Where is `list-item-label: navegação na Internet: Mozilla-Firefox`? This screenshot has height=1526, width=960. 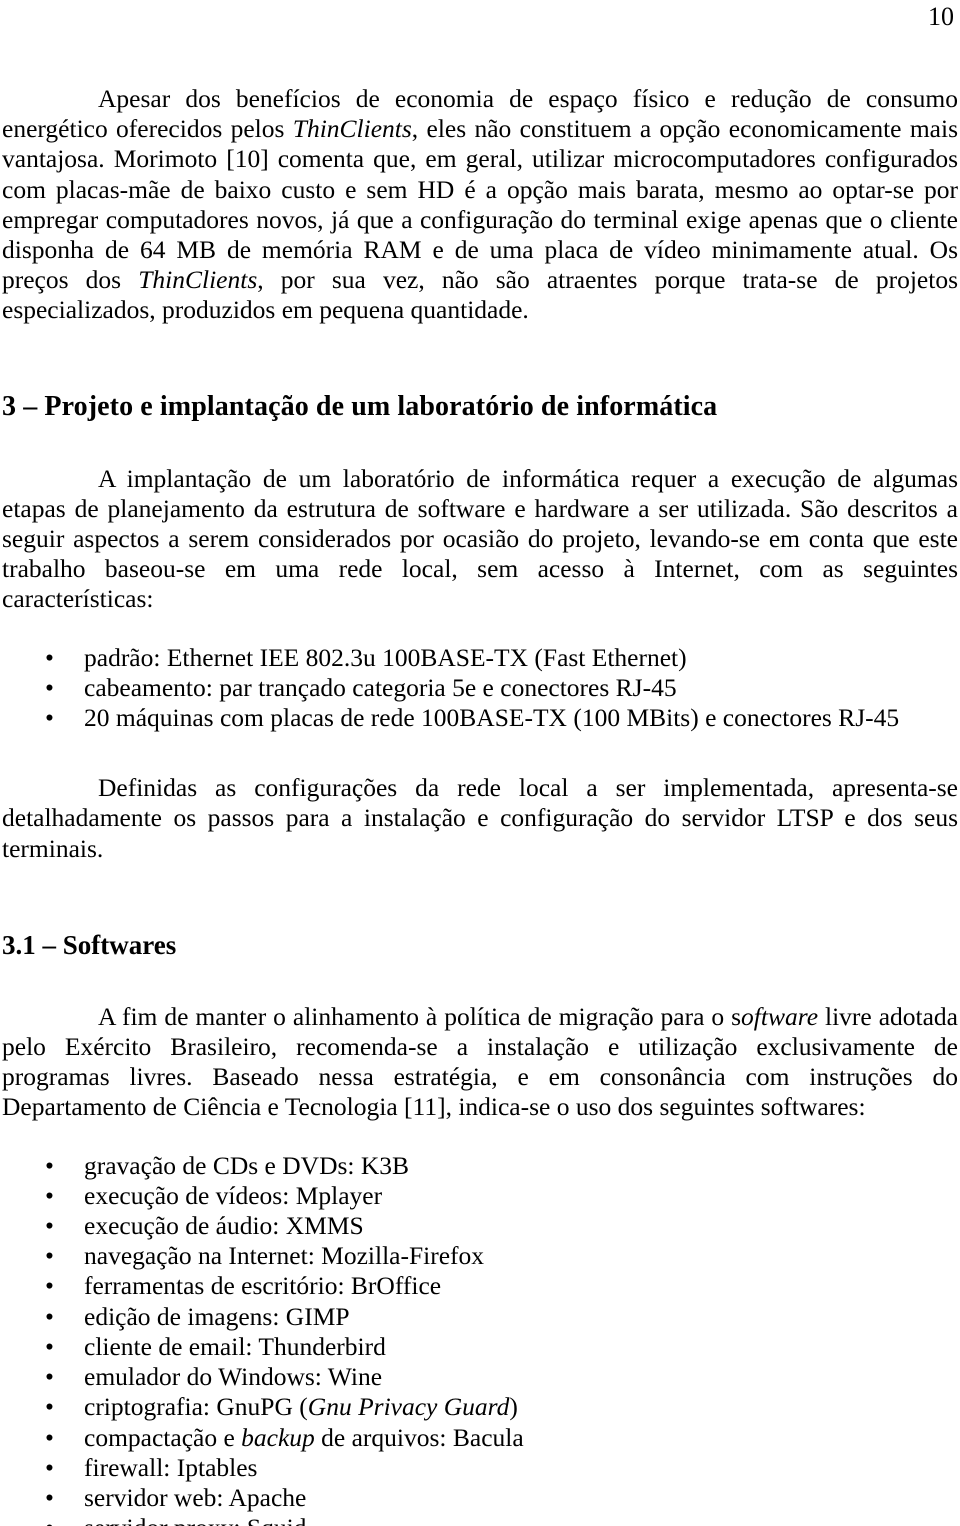
list-item-label: navegação na Internet: Mozilla-Firefox is located at coordinates (284, 1256).